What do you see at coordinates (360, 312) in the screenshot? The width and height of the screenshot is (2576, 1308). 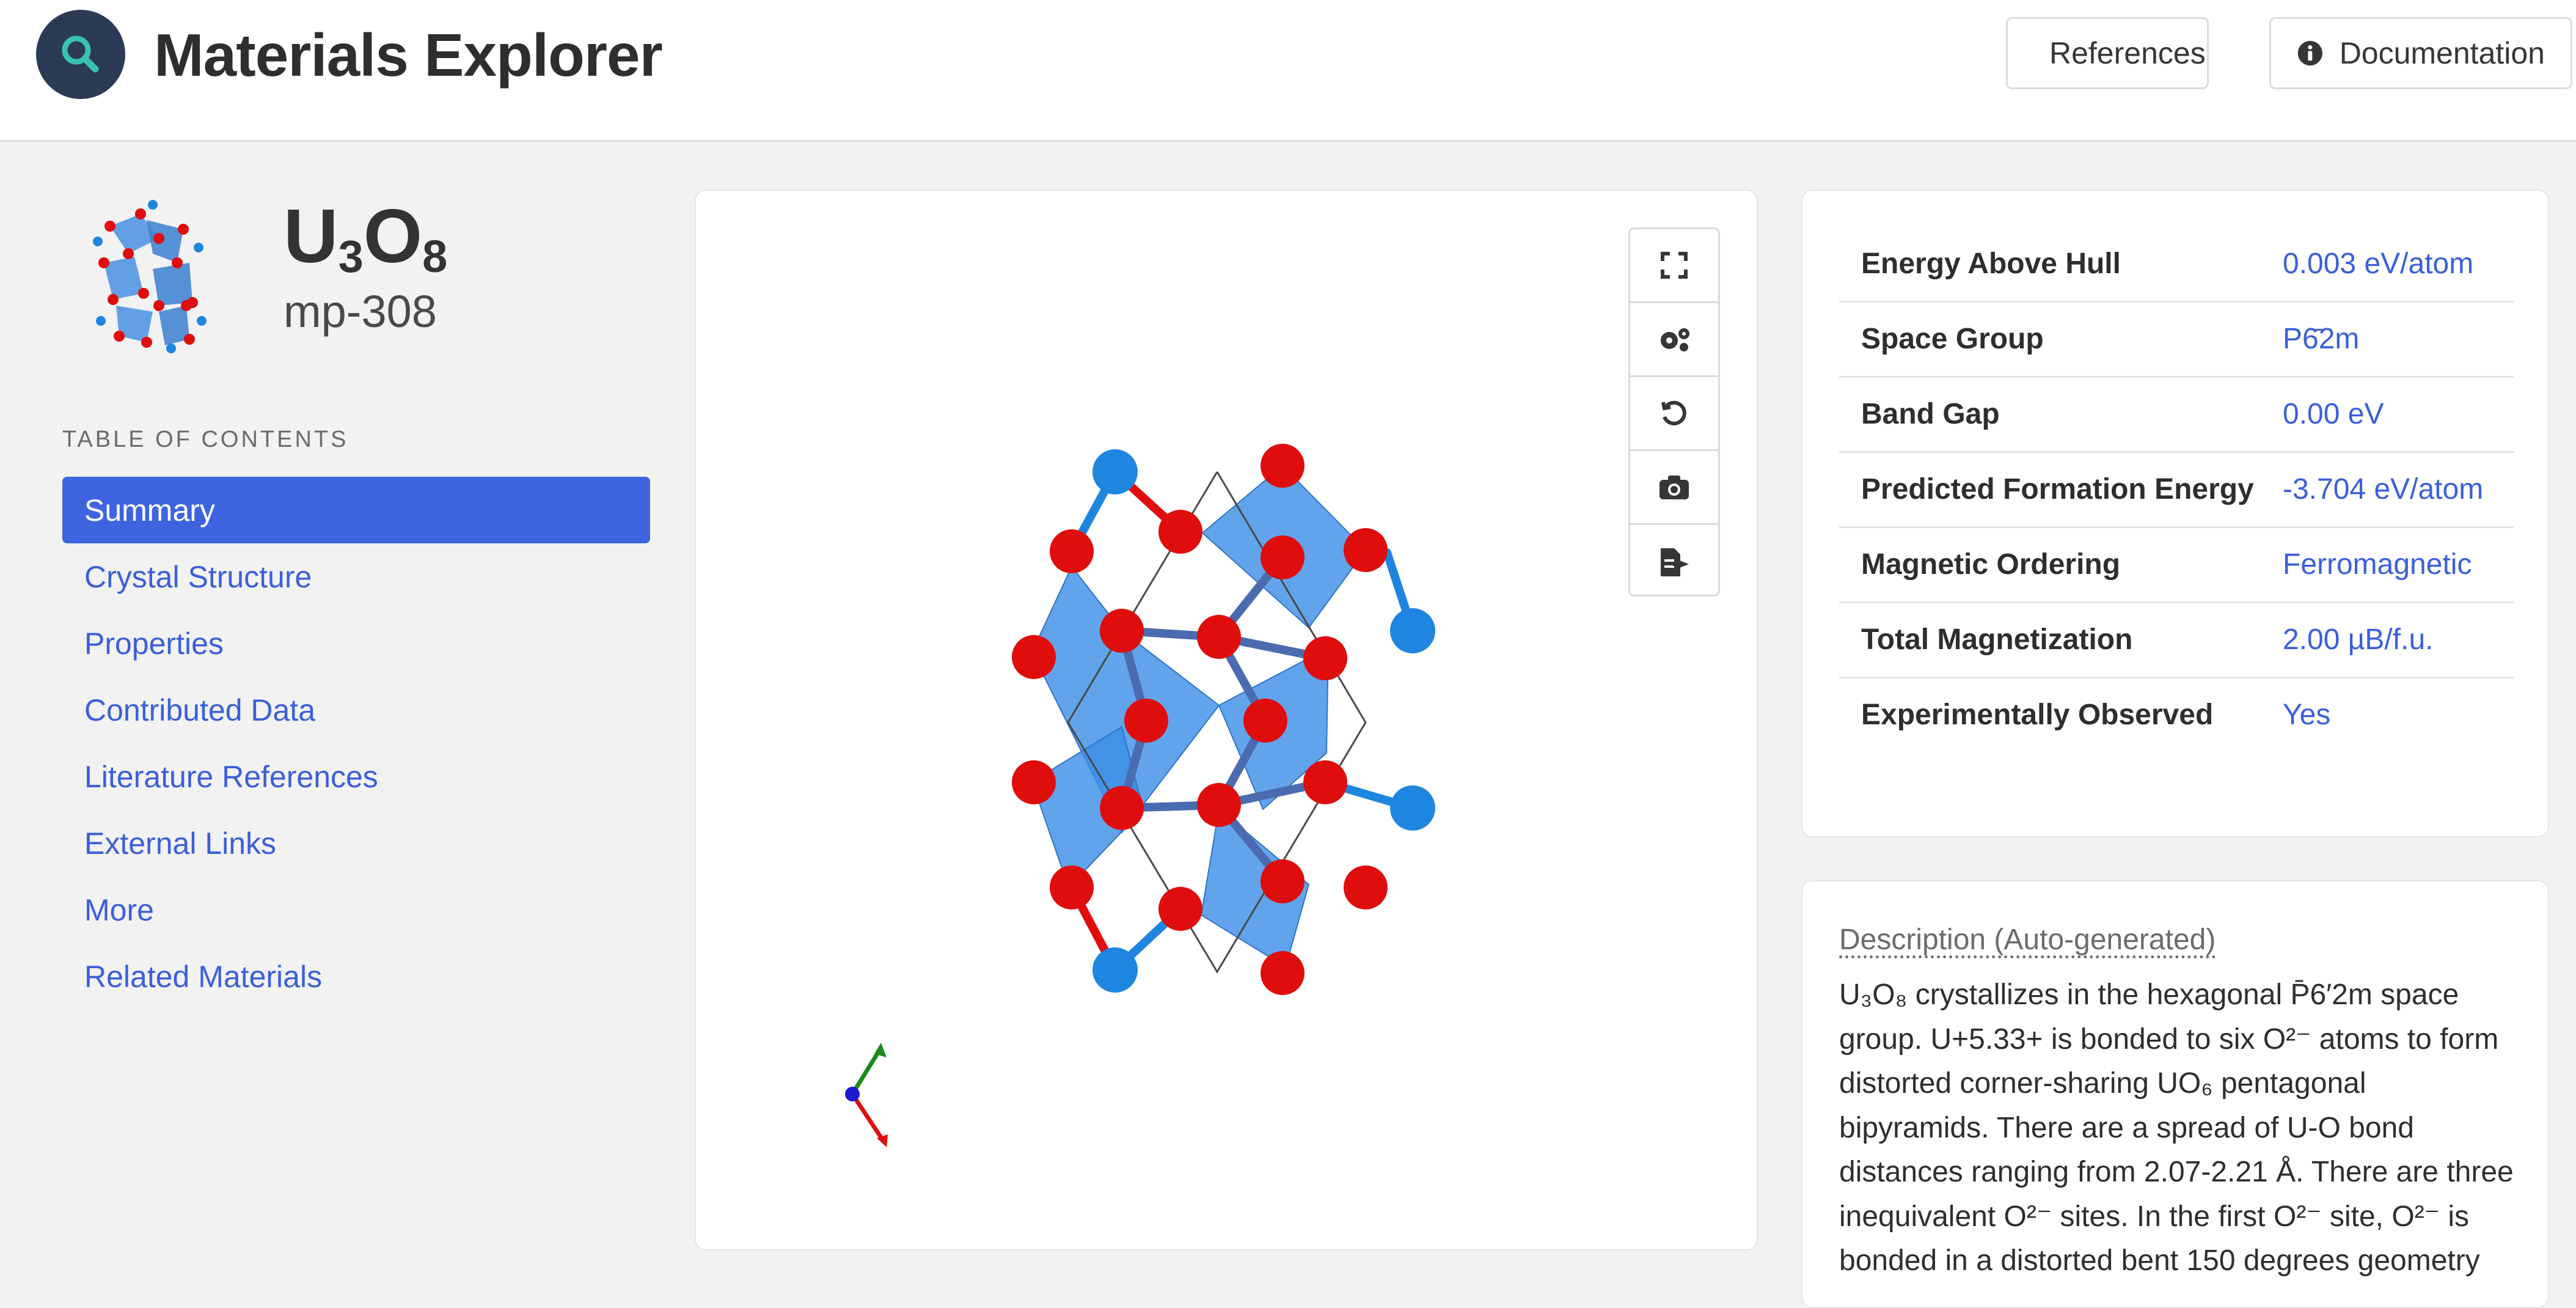 I see `material-id: mp-308` at bounding box center [360, 312].